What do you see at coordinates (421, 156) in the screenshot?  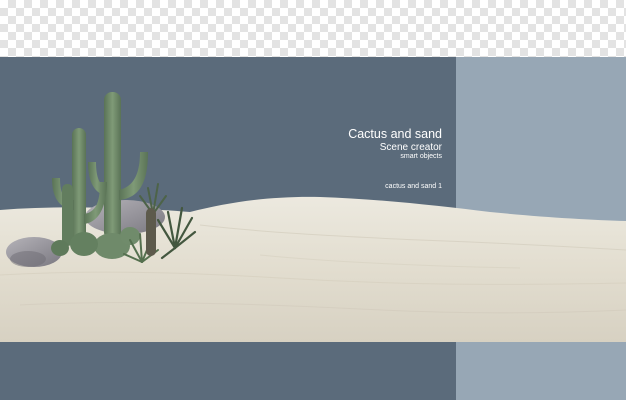 I see `caption-note: smart objects` at bounding box center [421, 156].